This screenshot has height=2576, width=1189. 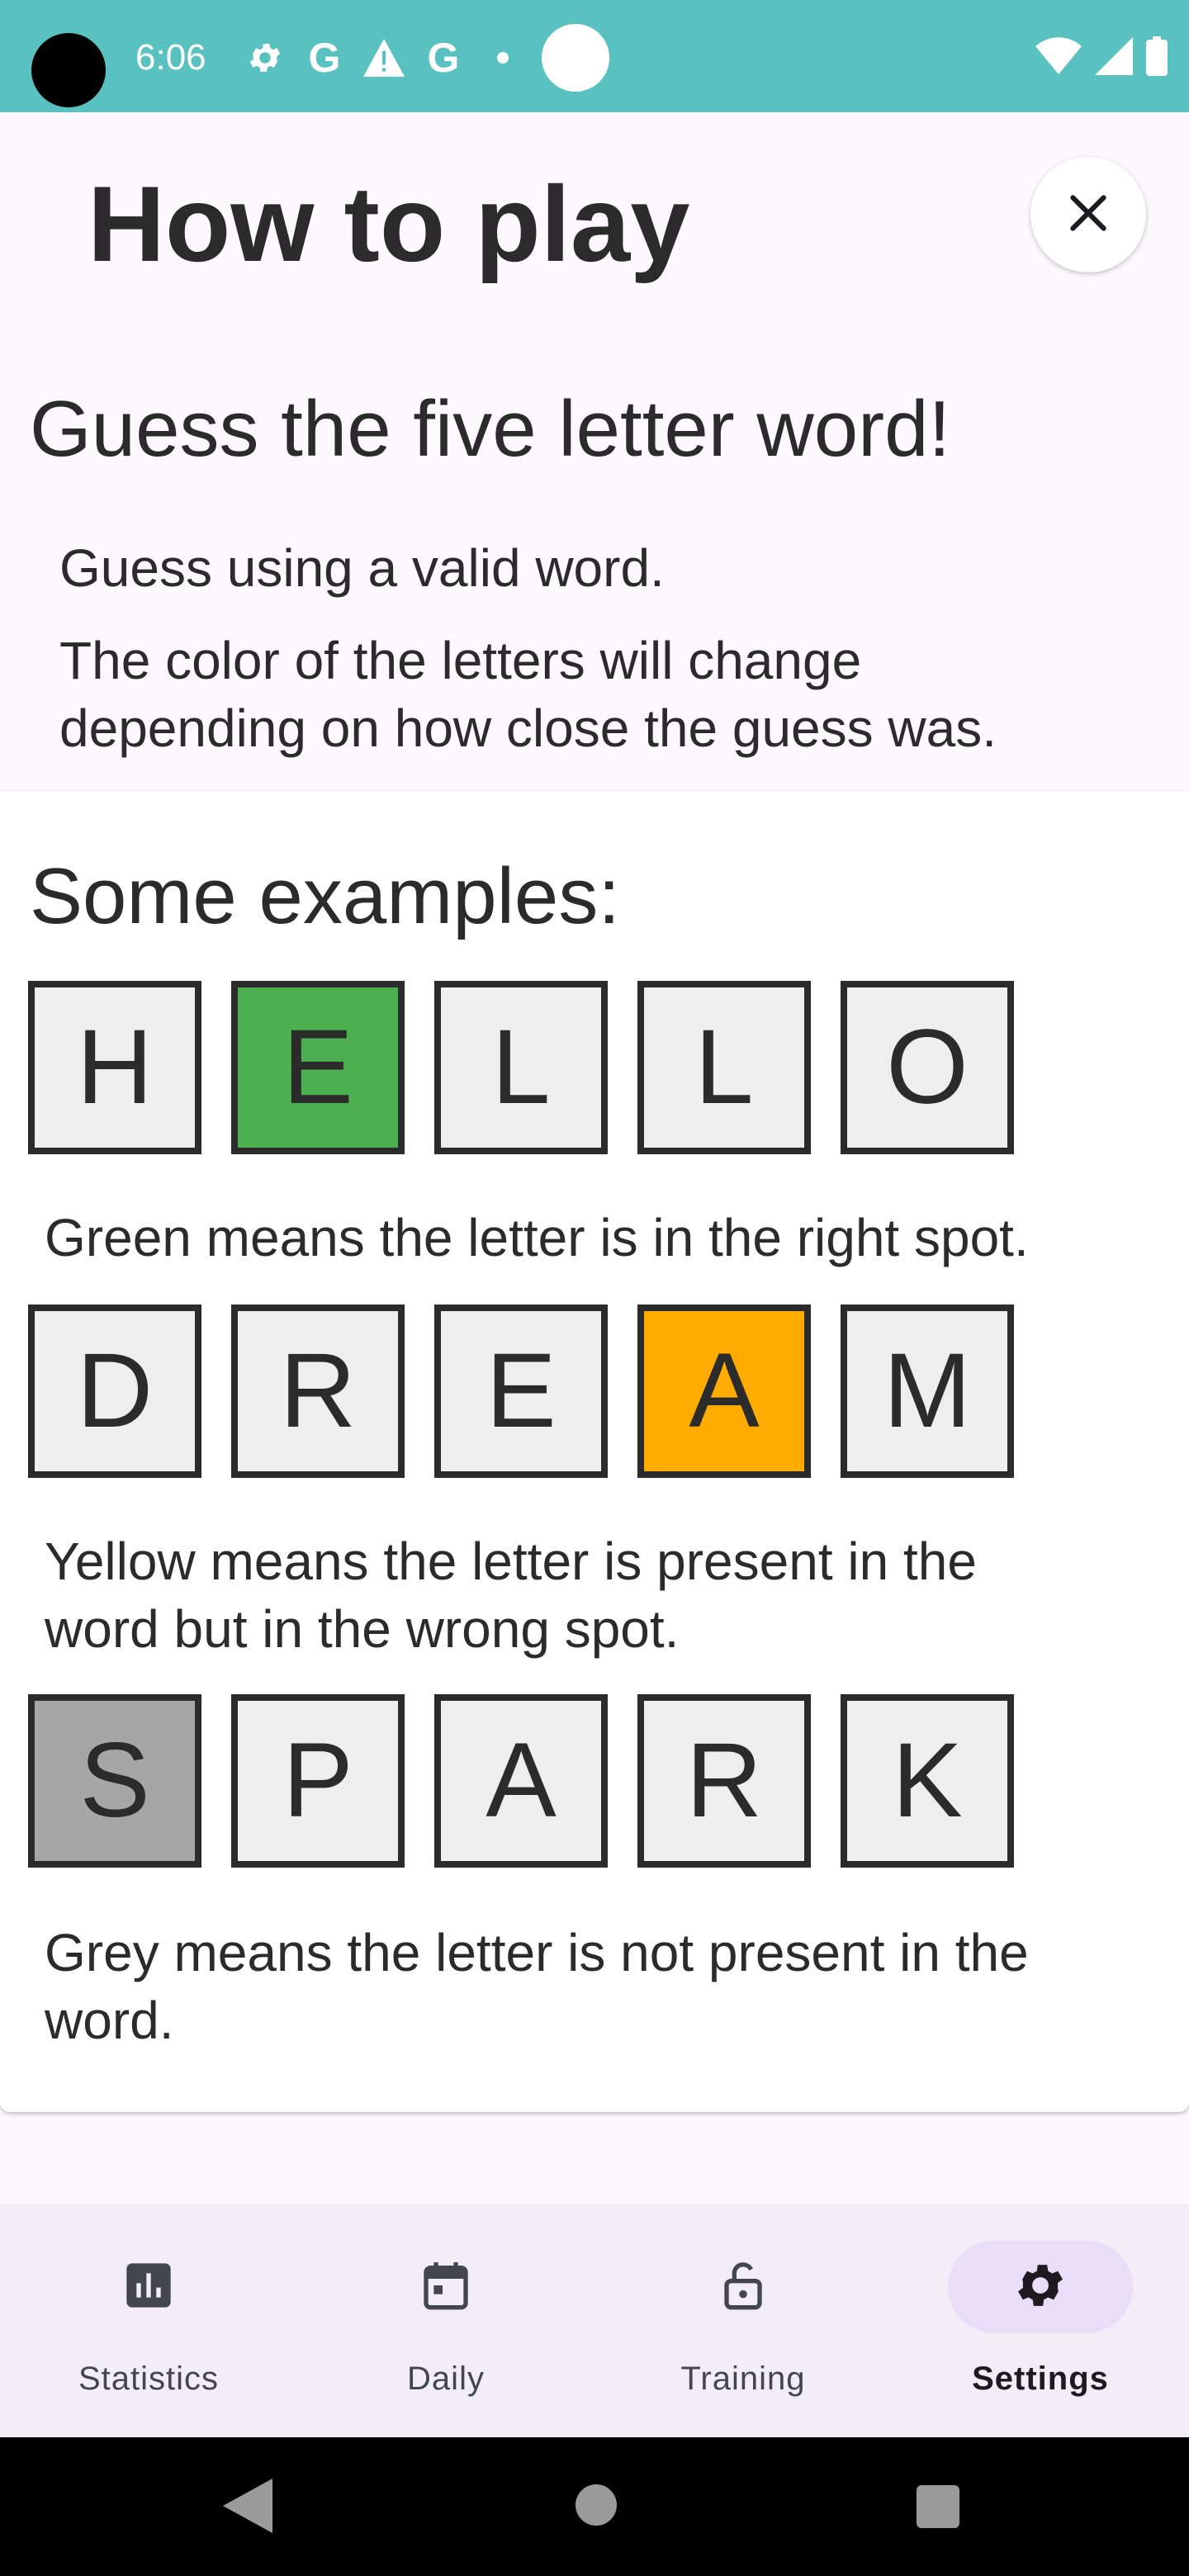 What do you see at coordinates (446, 2379) in the screenshot?
I see `nav-label: Daily` at bounding box center [446, 2379].